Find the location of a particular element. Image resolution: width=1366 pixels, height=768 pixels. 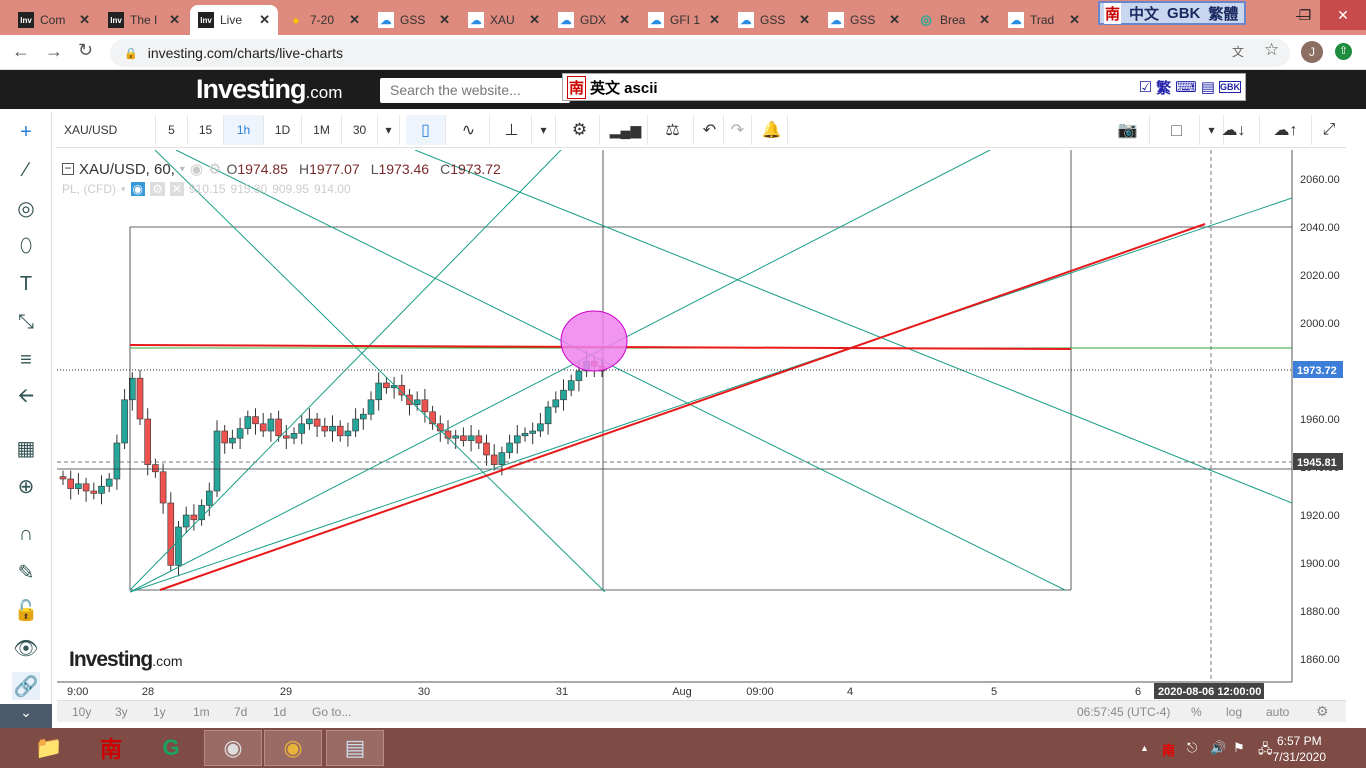

grammarly-icon: G is located at coordinates (171, 748).